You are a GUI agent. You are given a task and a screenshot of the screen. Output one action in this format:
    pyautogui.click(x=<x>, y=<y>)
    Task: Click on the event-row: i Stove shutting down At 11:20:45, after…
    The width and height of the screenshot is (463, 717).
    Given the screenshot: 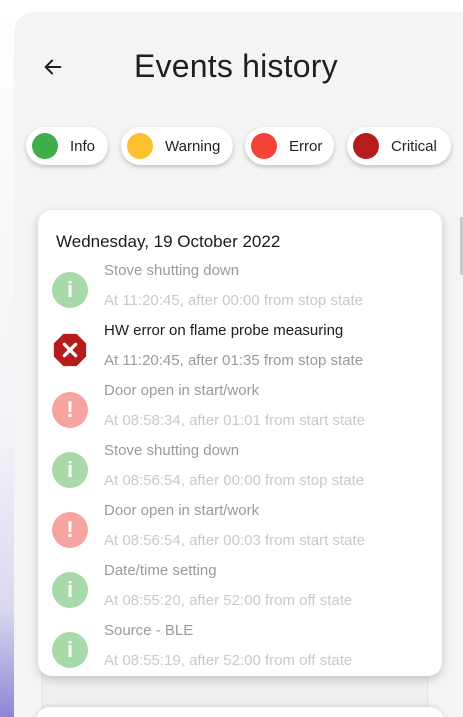 What is the action you would take?
    pyautogui.click(x=240, y=291)
    